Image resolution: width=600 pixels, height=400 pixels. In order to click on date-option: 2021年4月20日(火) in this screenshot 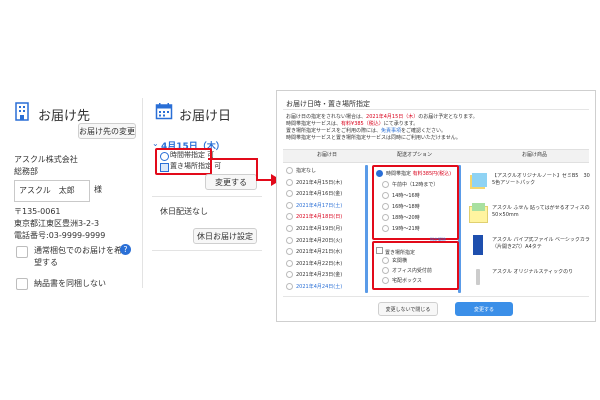, I will do `click(314, 240)`.